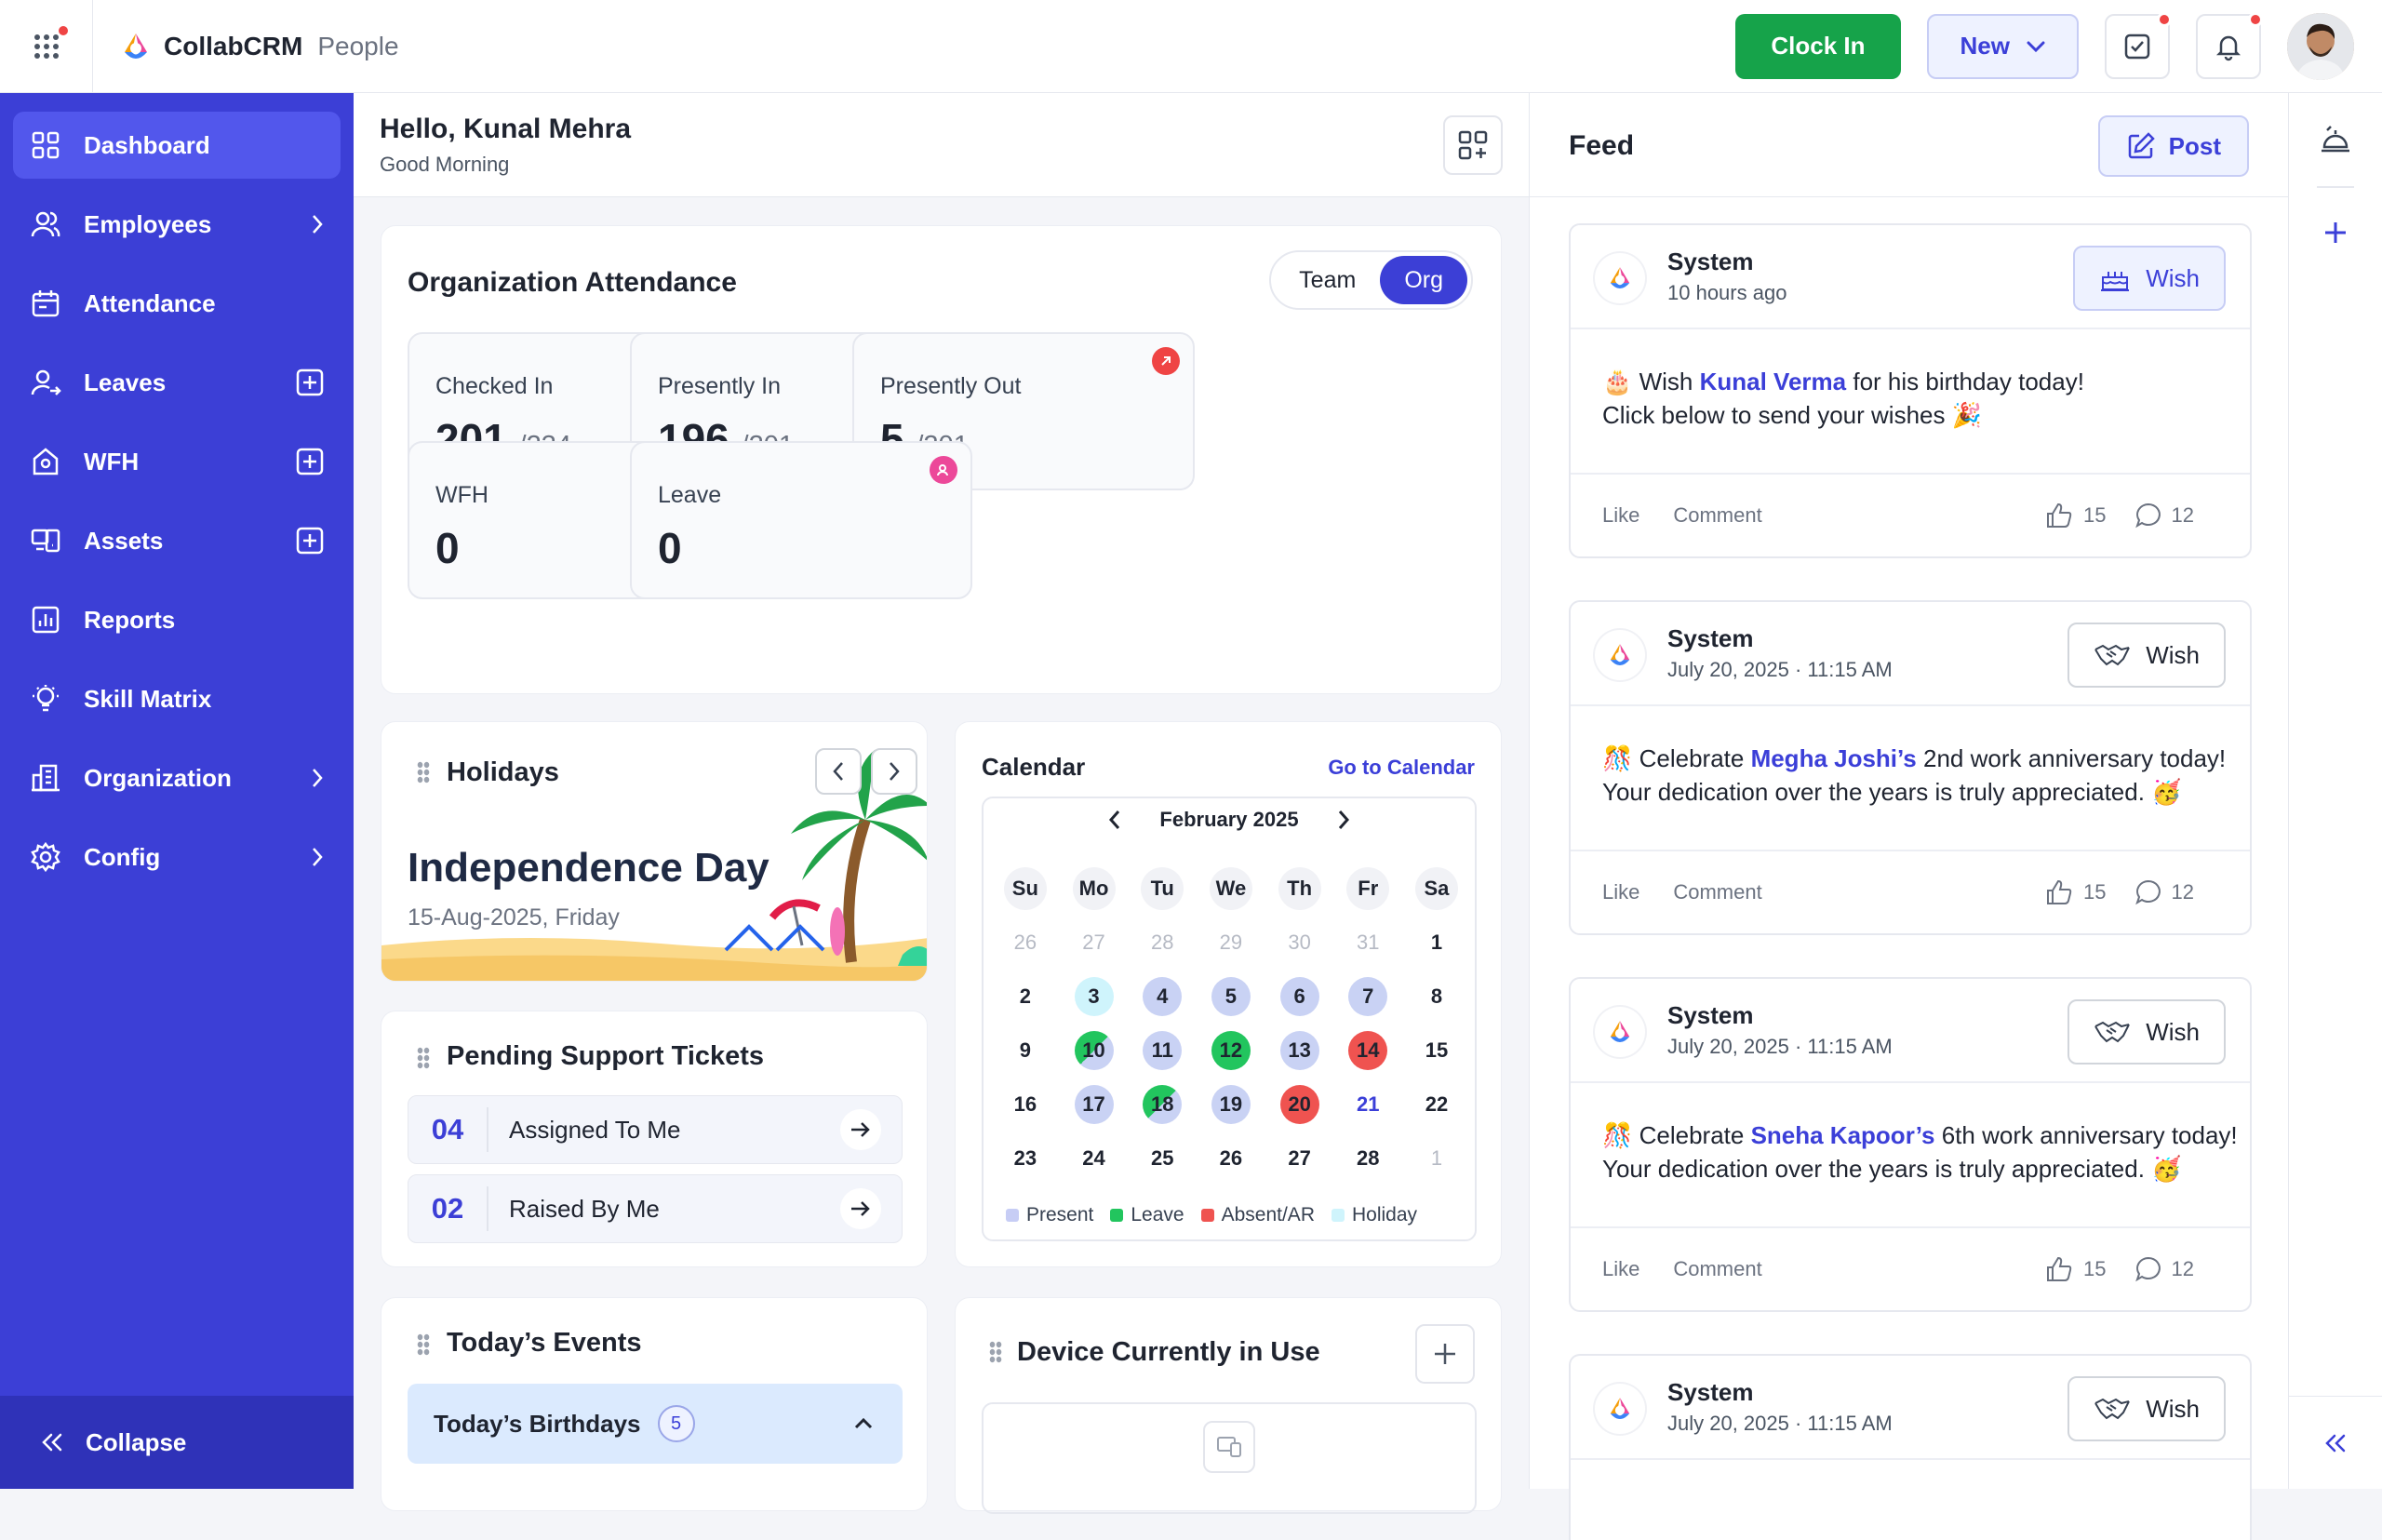  I want to click on sidebar-item-dashboard: Dashboard, so click(177, 145).